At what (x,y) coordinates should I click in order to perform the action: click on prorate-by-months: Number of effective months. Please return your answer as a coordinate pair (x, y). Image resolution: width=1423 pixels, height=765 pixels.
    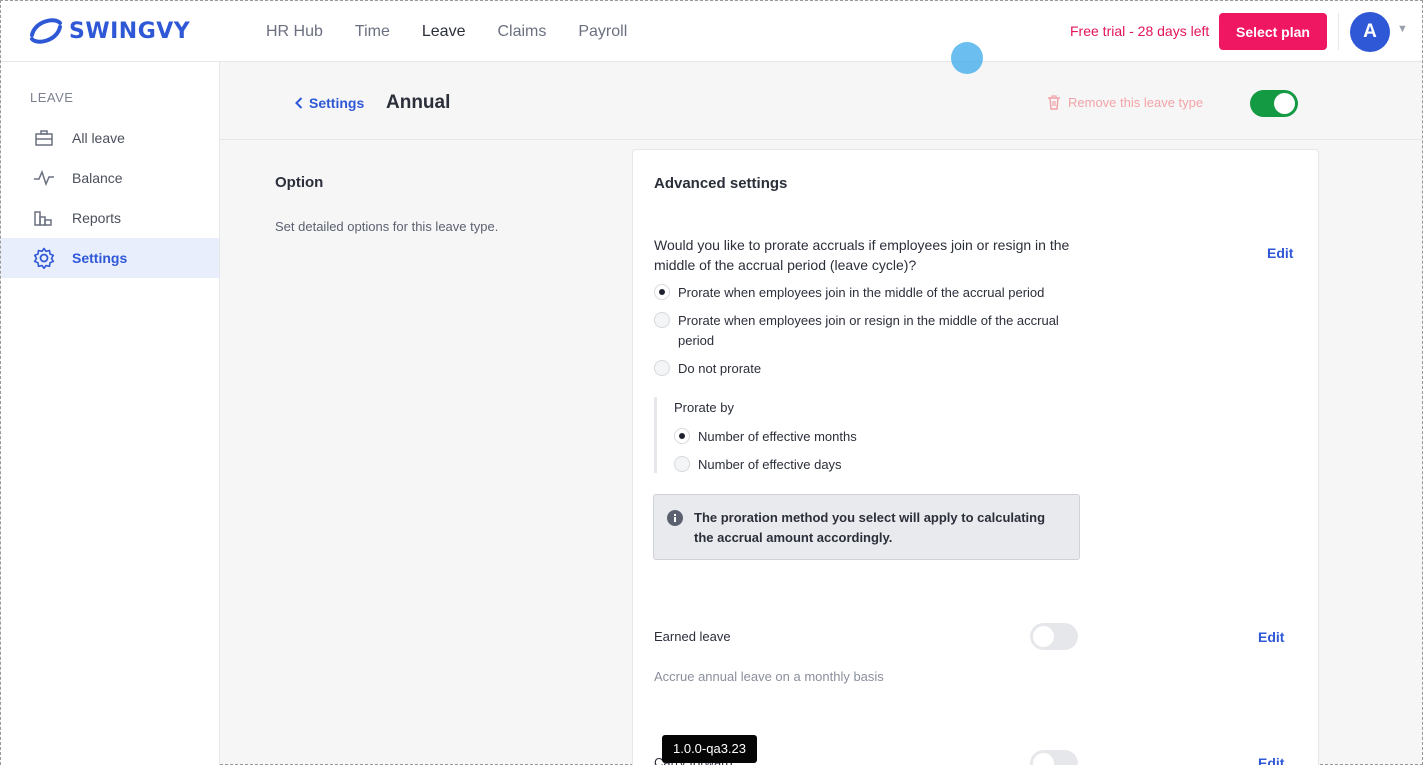
    Looking at the image, I should click on (765, 437).